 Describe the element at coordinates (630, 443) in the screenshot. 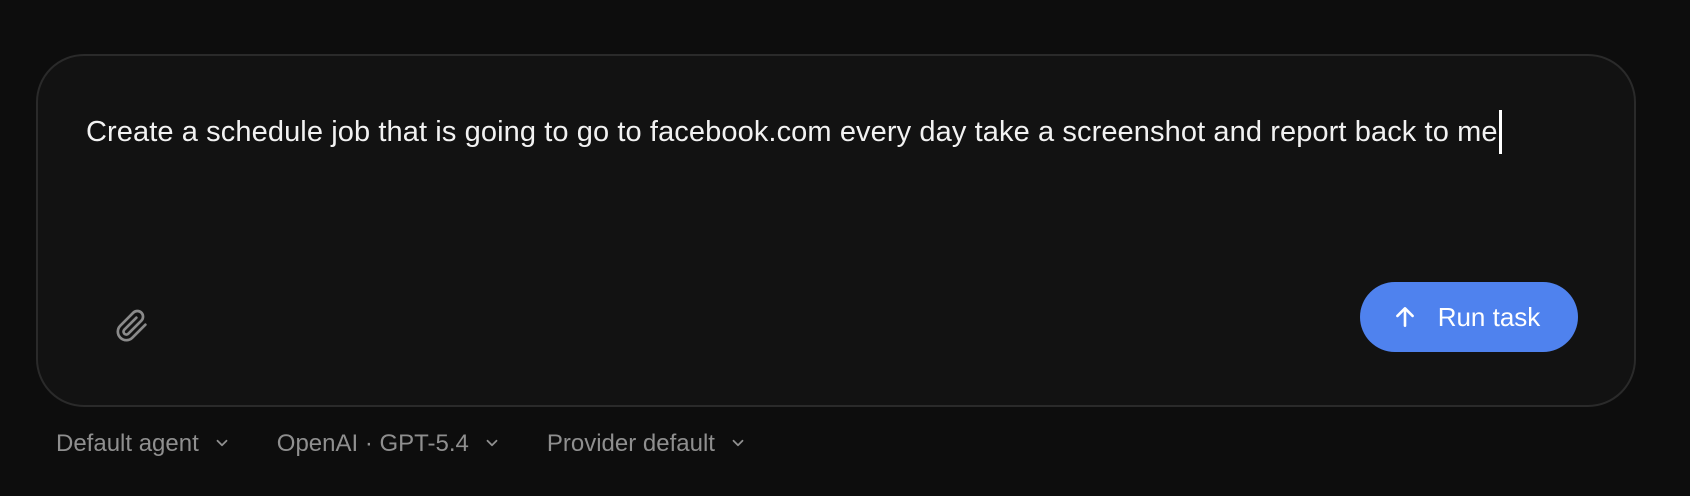

I see `provider-selector-label: Provider default` at that location.